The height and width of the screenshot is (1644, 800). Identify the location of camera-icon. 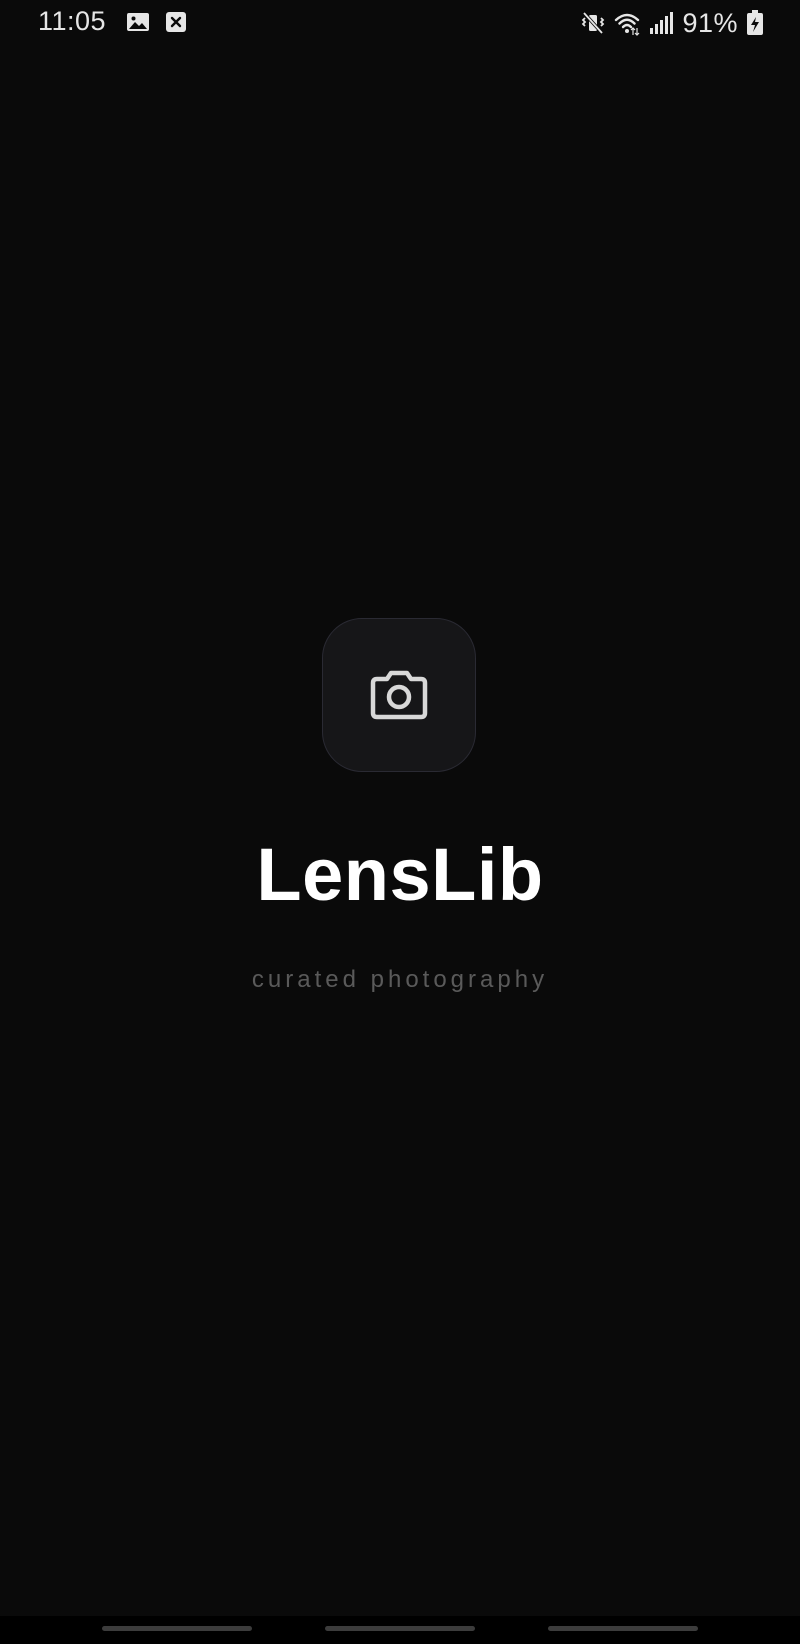
(399, 695).